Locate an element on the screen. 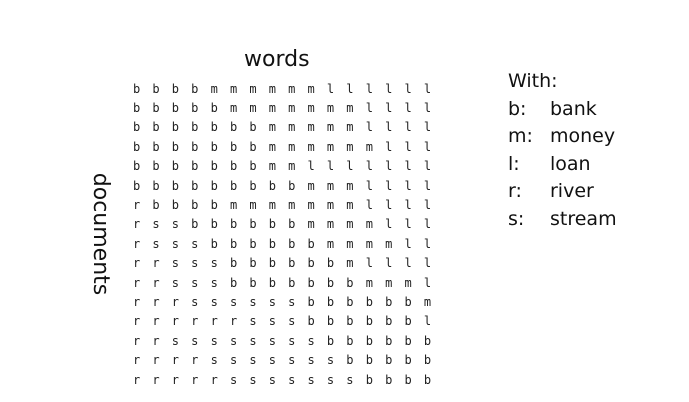 The image size is (689, 402). legend-label: loan is located at coordinates (570, 163).